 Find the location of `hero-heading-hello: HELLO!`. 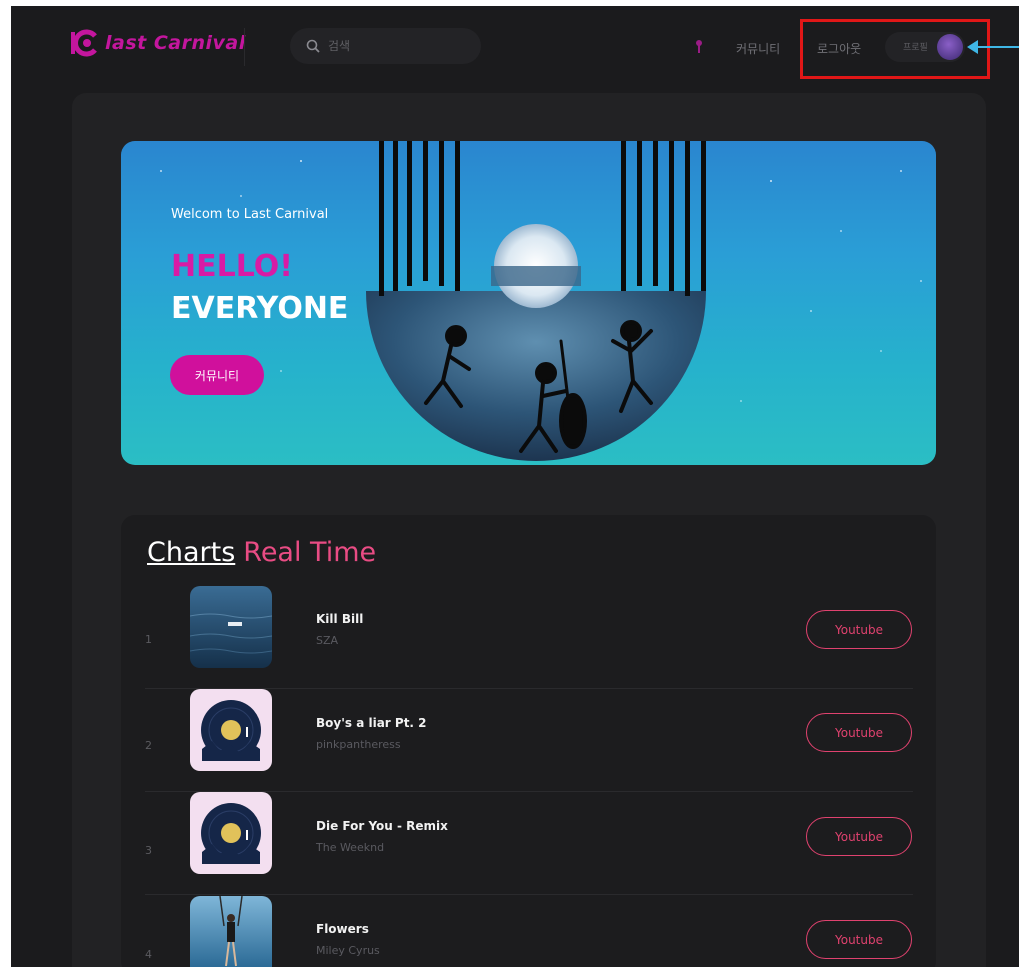

hero-heading-hello: HELLO! is located at coordinates (232, 266).